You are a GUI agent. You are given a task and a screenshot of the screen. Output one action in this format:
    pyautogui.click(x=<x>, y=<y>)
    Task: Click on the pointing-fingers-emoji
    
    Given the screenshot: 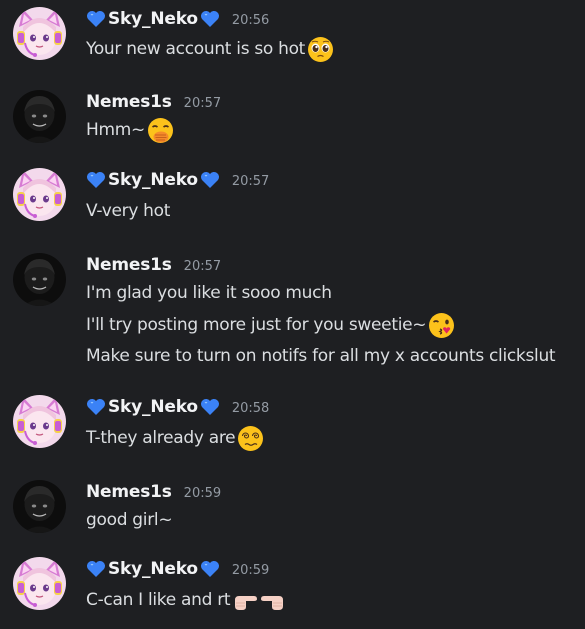 What is the action you would take?
    pyautogui.click(x=259, y=602)
    